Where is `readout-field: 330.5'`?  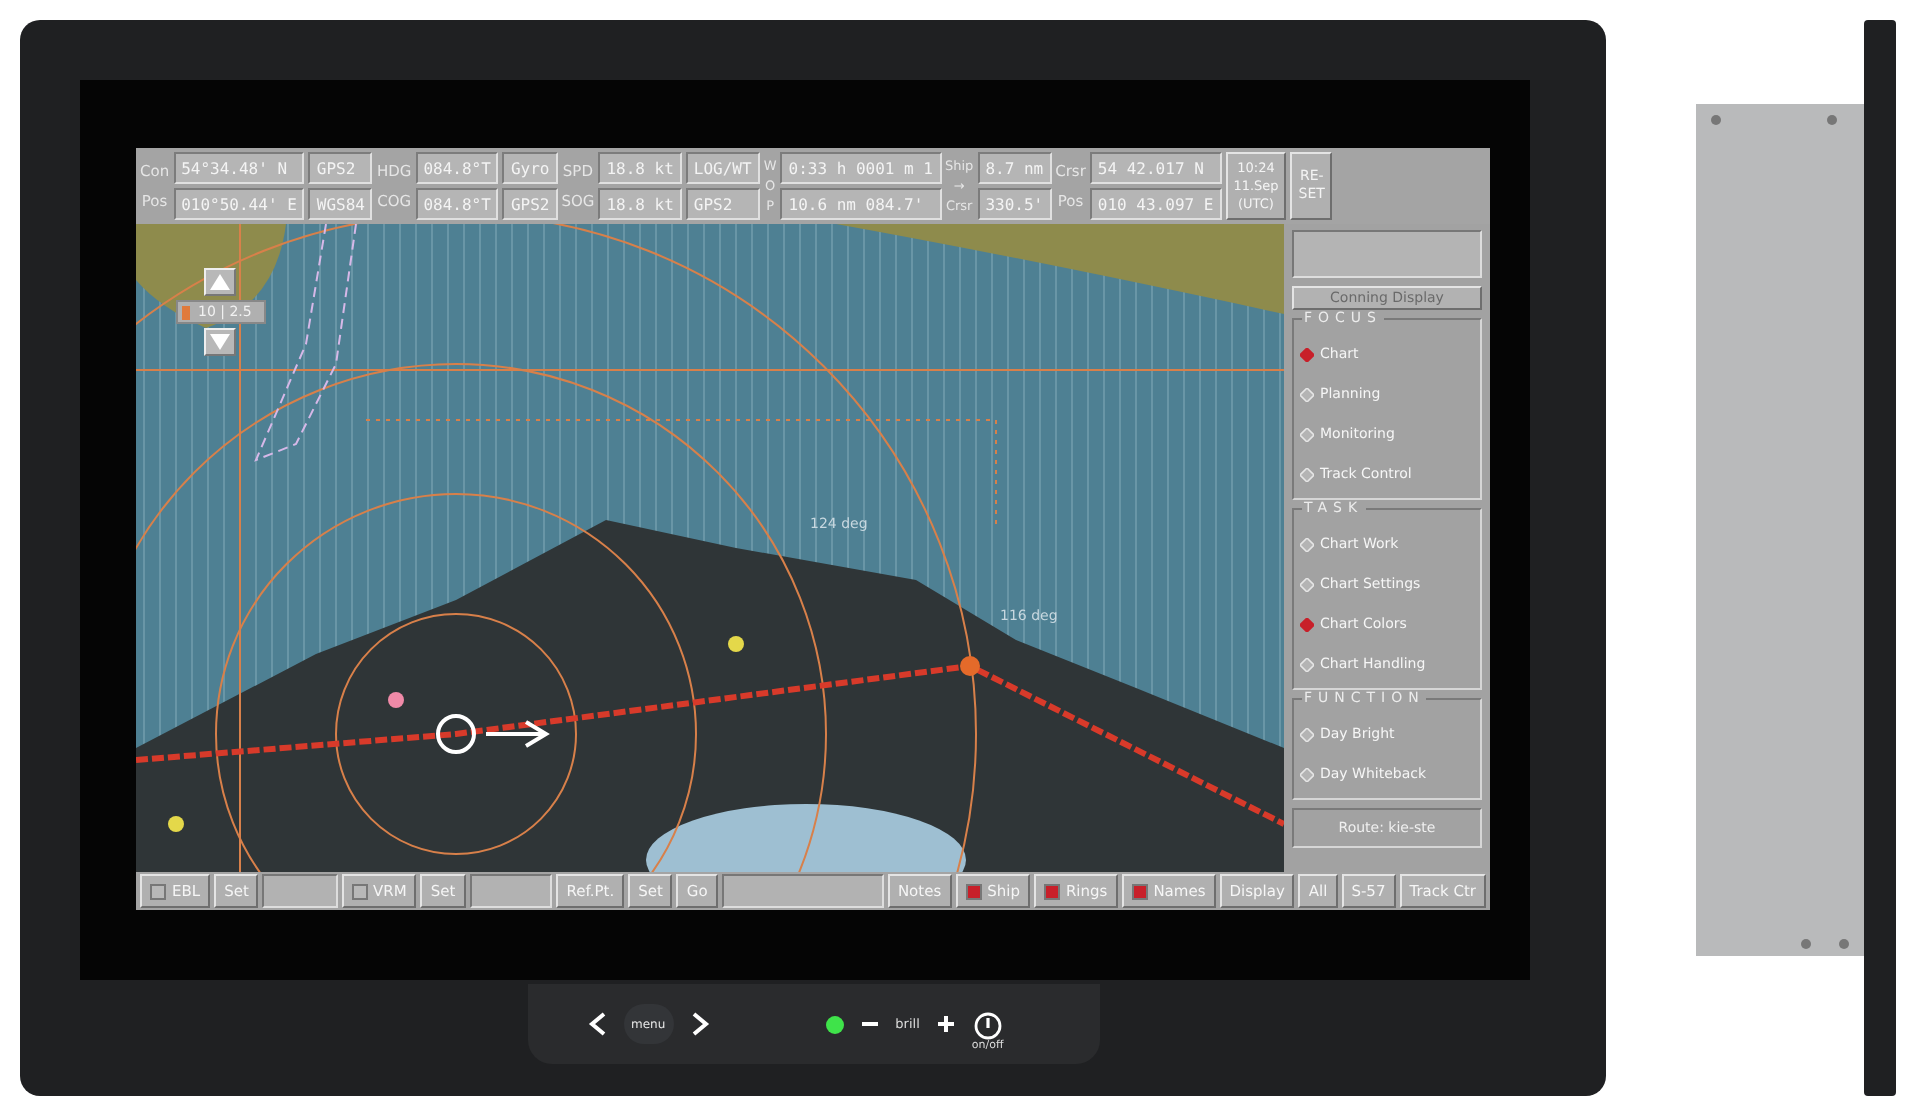
readout-field: 330.5' is located at coordinates (1014, 204).